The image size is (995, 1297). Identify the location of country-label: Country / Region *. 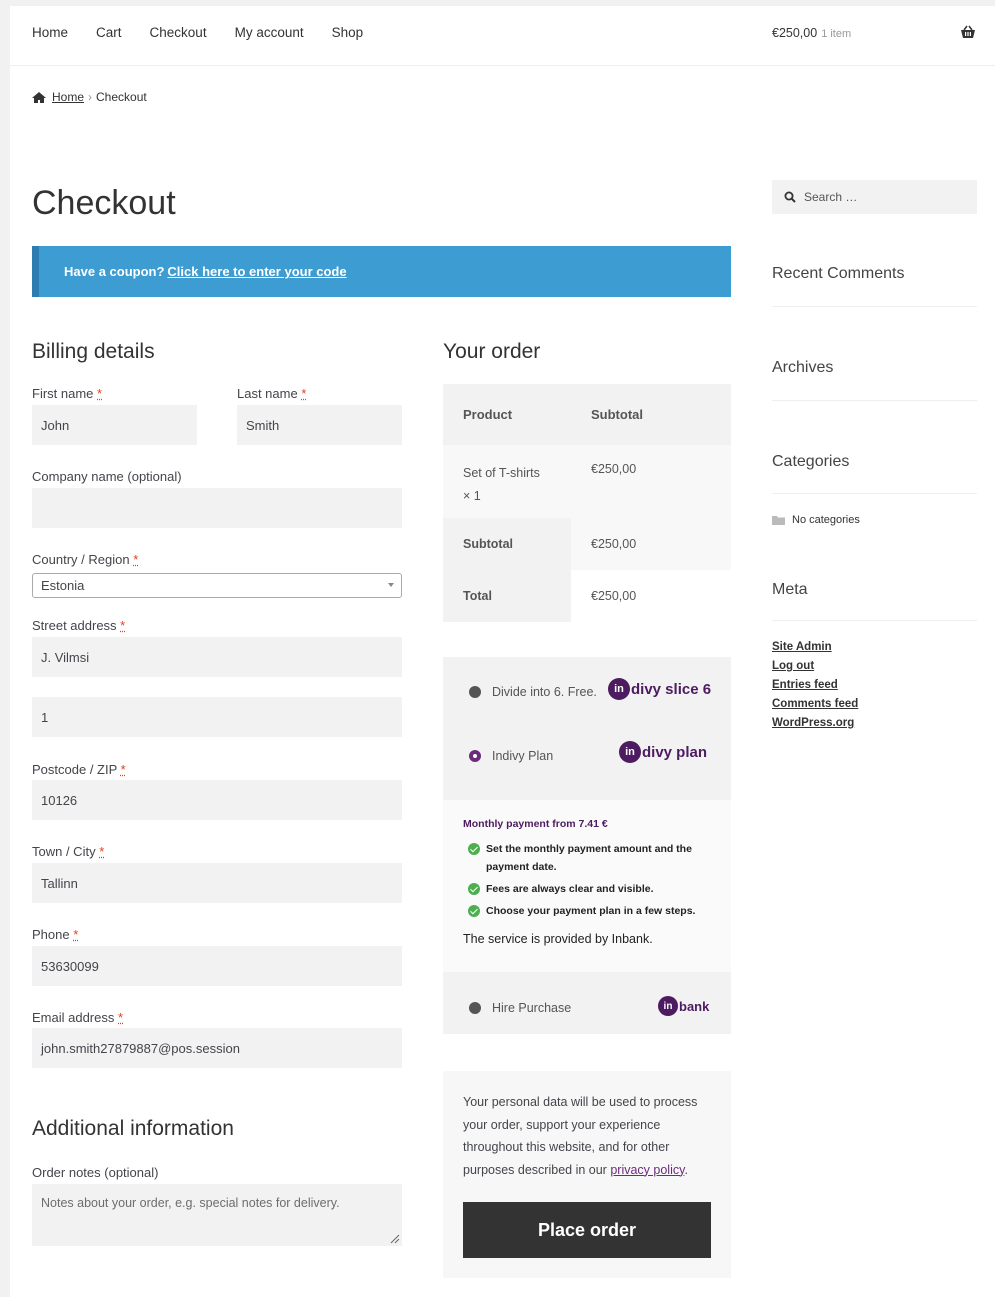
(85, 559).